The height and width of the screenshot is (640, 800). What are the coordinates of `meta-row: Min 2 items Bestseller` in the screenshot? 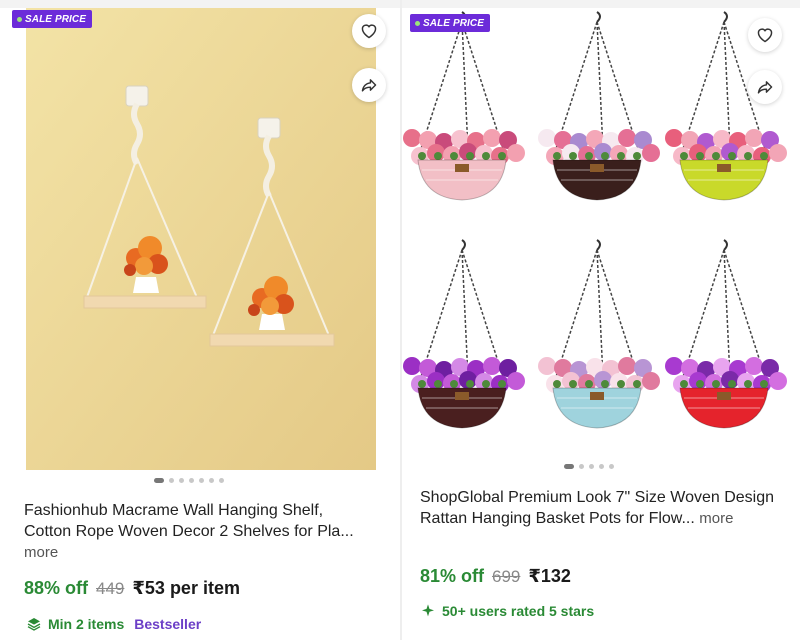 It's located at (113, 624).